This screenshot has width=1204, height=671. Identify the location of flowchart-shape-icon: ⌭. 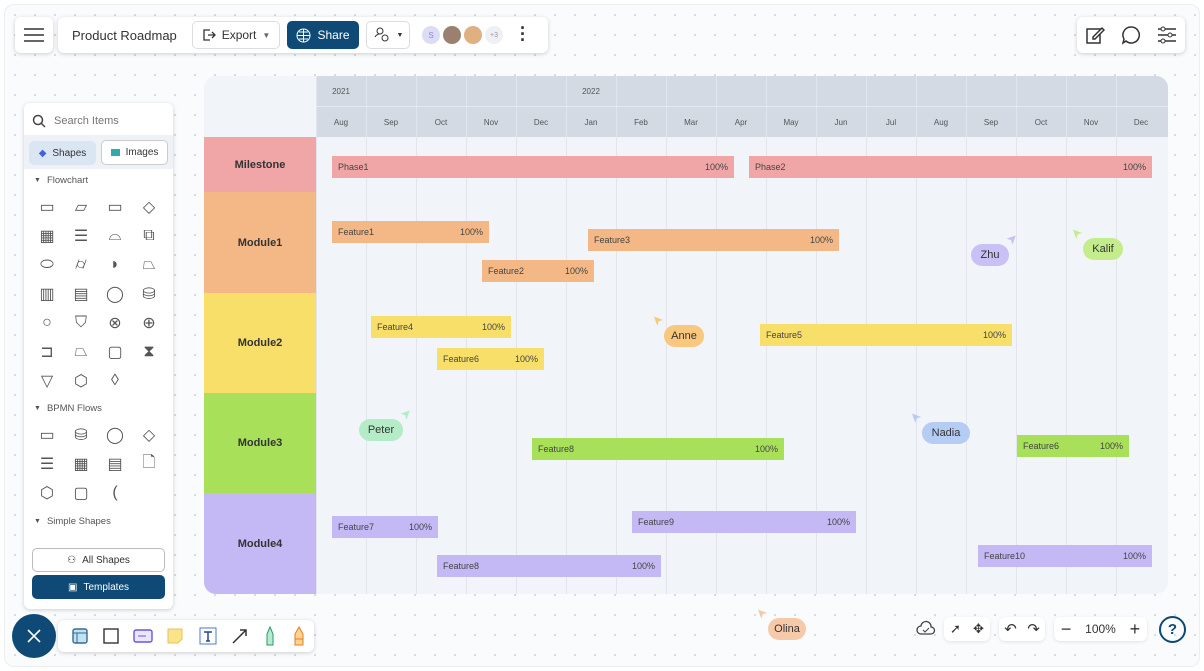
(81, 265).